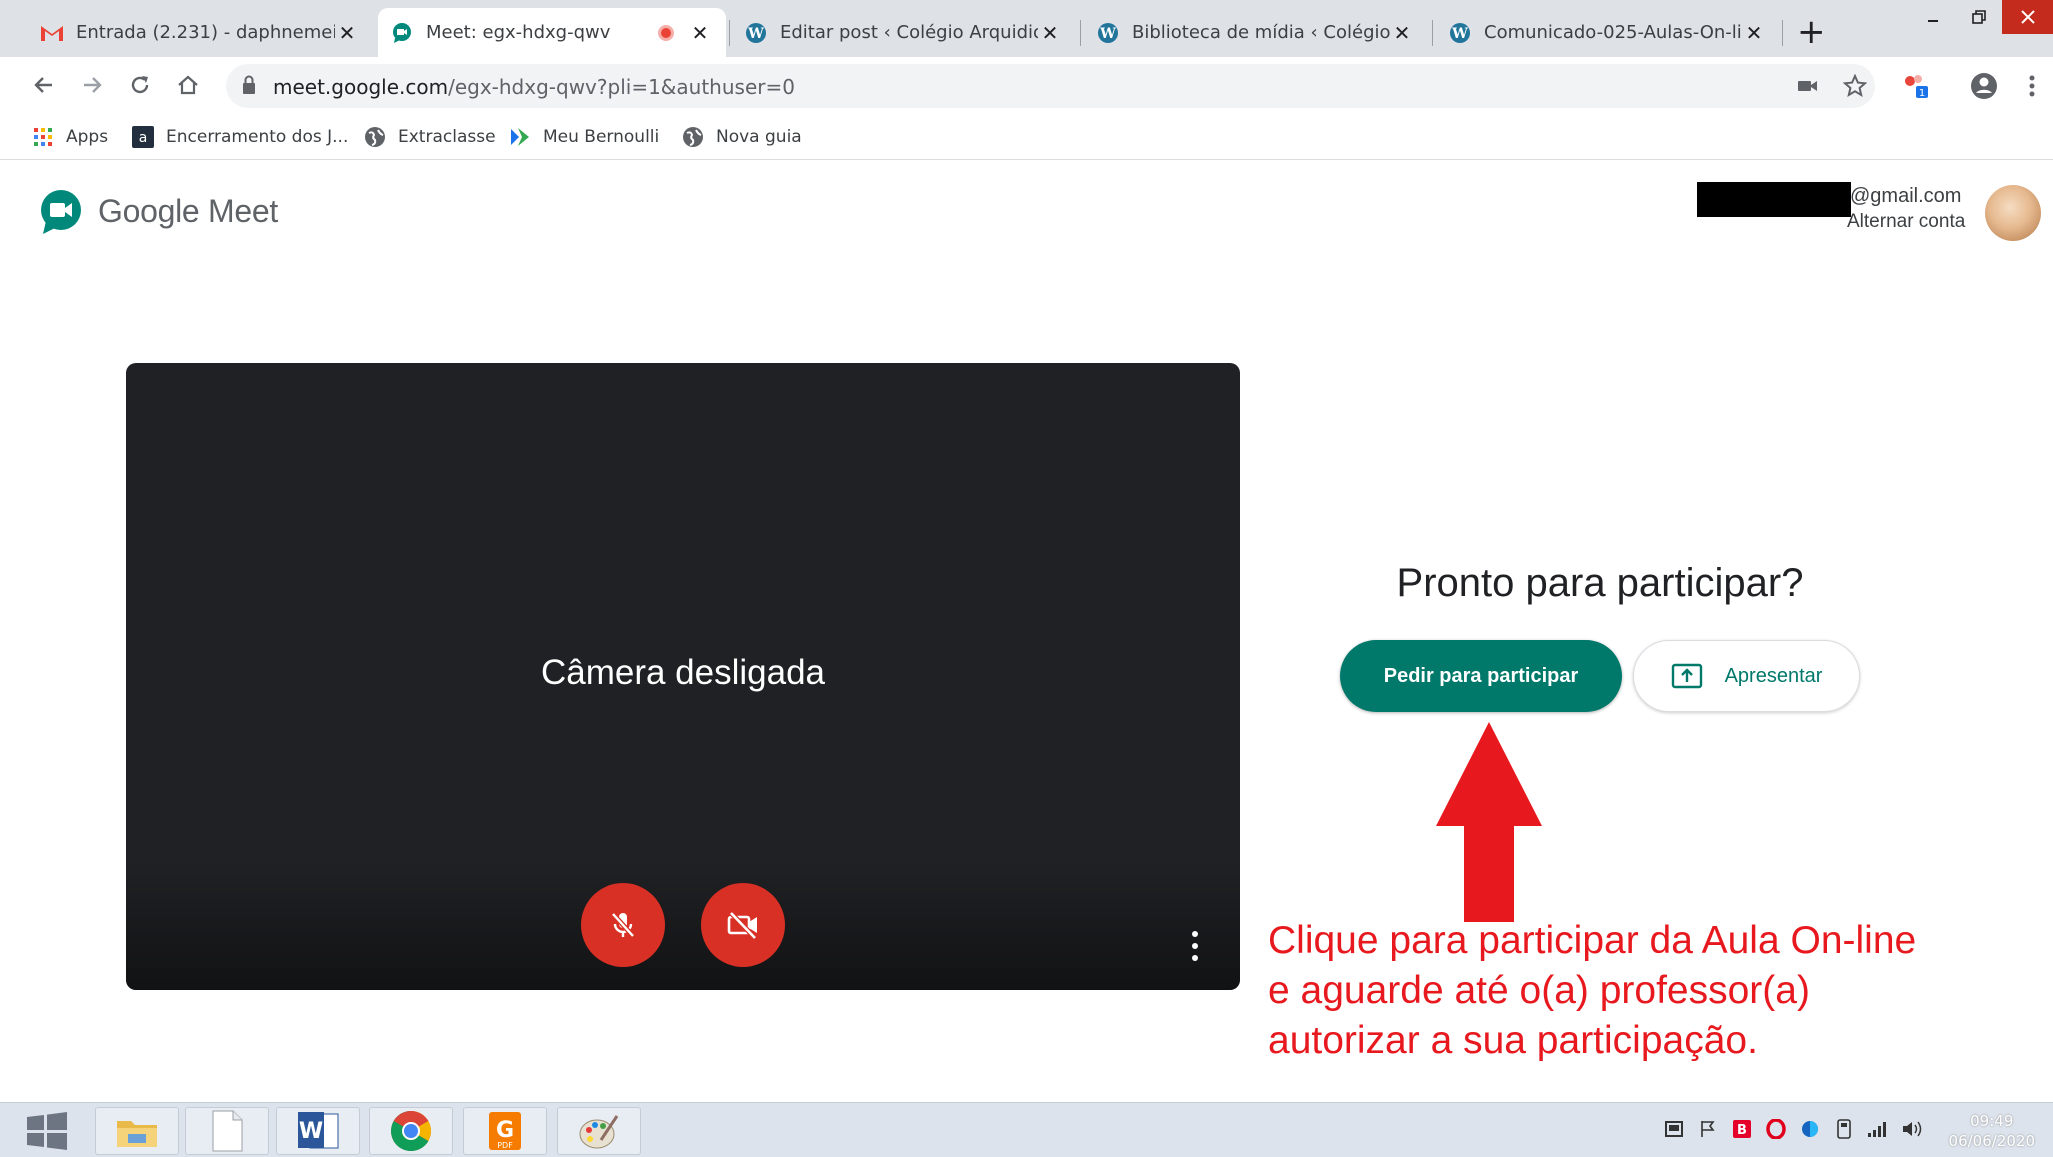 The height and width of the screenshot is (1157, 2053). I want to click on taskbar-clock: 09:49 06/06/2020, so click(1992, 1131).